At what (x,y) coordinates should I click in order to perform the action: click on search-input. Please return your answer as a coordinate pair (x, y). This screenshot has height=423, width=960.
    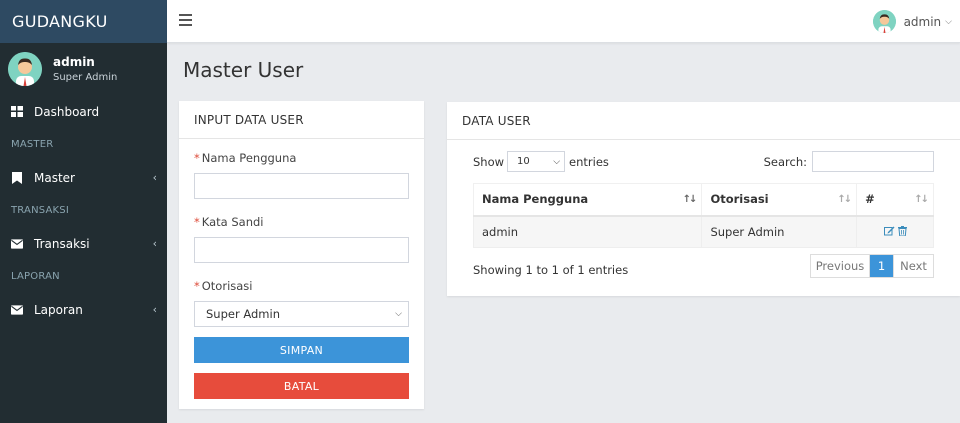
    Looking at the image, I should click on (873, 161).